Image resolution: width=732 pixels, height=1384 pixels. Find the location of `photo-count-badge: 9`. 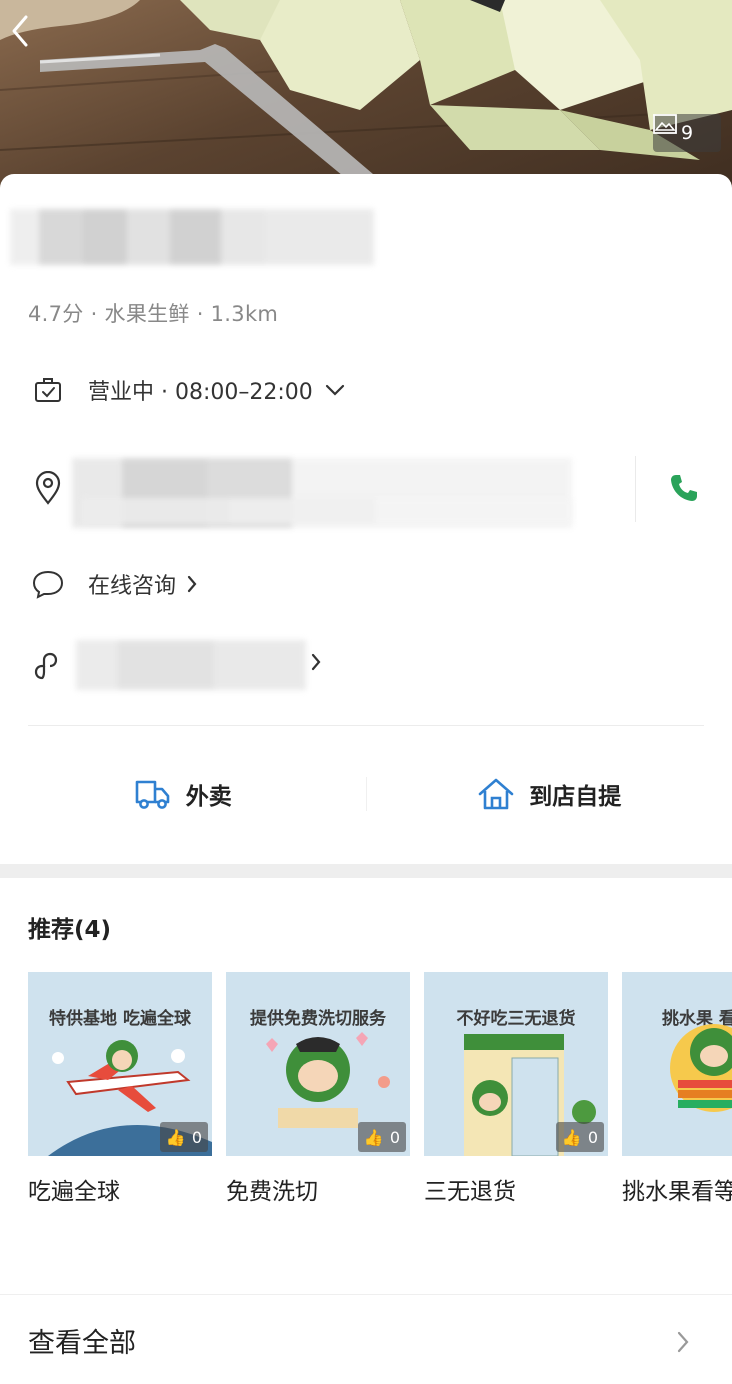

photo-count-badge: 9 is located at coordinates (687, 133).